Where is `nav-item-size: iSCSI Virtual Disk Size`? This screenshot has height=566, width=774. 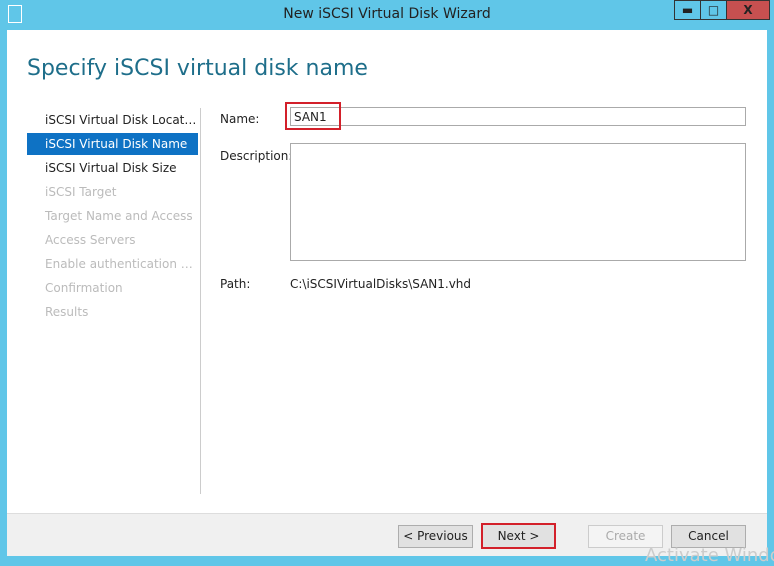 nav-item-size: iSCSI Virtual Disk Size is located at coordinates (112, 168).